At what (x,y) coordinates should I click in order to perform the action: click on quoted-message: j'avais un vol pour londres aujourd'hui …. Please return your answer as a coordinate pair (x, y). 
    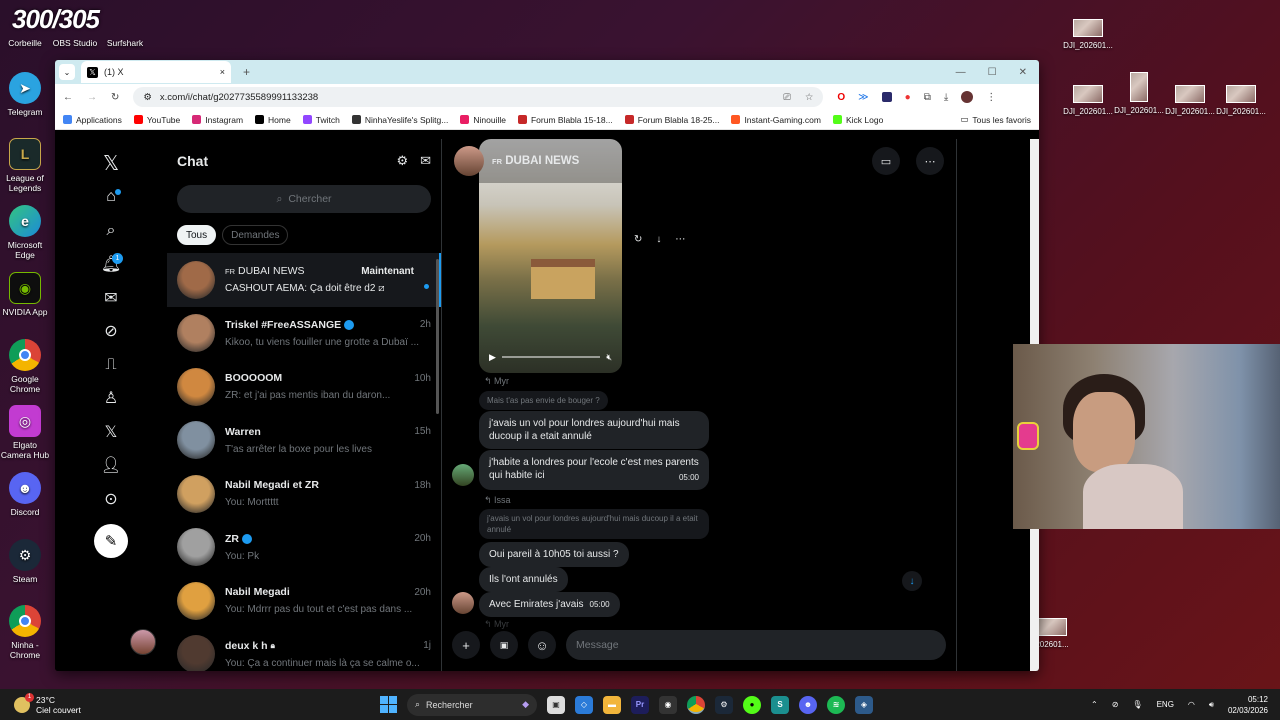
    Looking at the image, I should click on (594, 524).